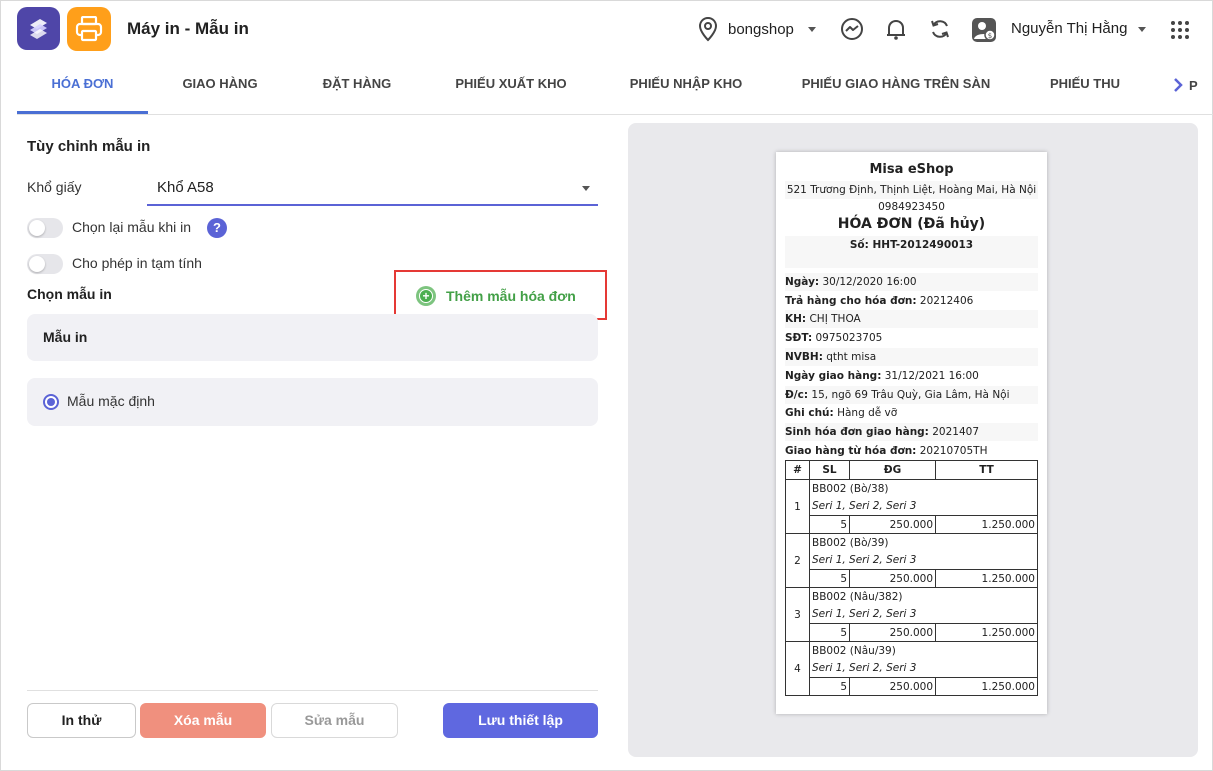 The width and height of the screenshot is (1213, 771). What do you see at coordinates (986, 470) in the screenshot?
I see `column-header: TT` at bounding box center [986, 470].